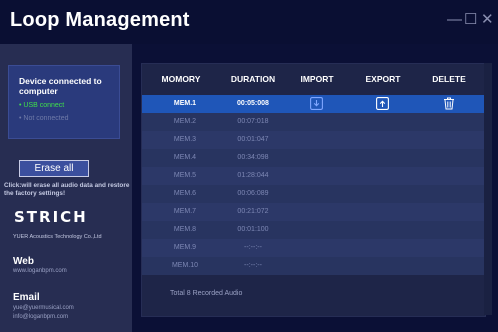 This screenshot has width=498, height=332. What do you see at coordinates (488, 189) in the screenshot?
I see `scrollbar` at bounding box center [488, 189].